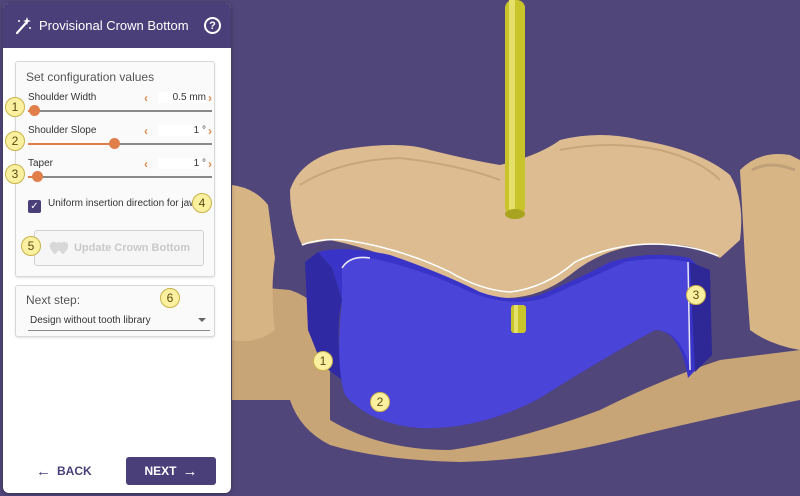 Image resolution: width=800 pixels, height=496 pixels. I want to click on shoulder-slope-label: Shoulder Slope, so click(62, 130).